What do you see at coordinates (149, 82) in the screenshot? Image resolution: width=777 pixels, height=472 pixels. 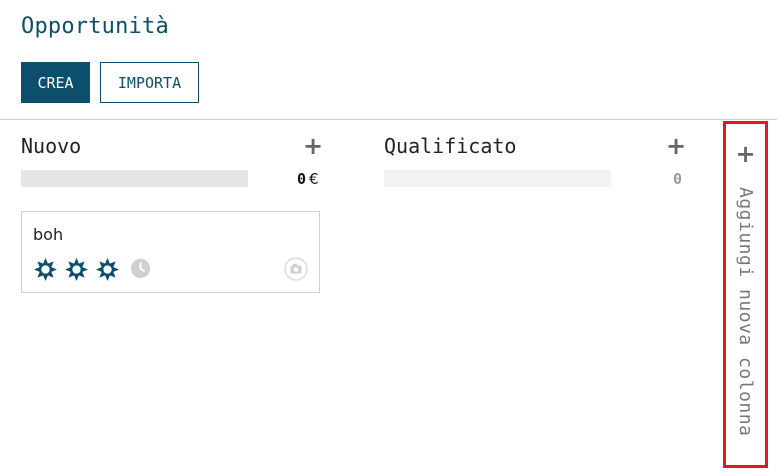 I see `import-button: IMPORTA` at bounding box center [149, 82].